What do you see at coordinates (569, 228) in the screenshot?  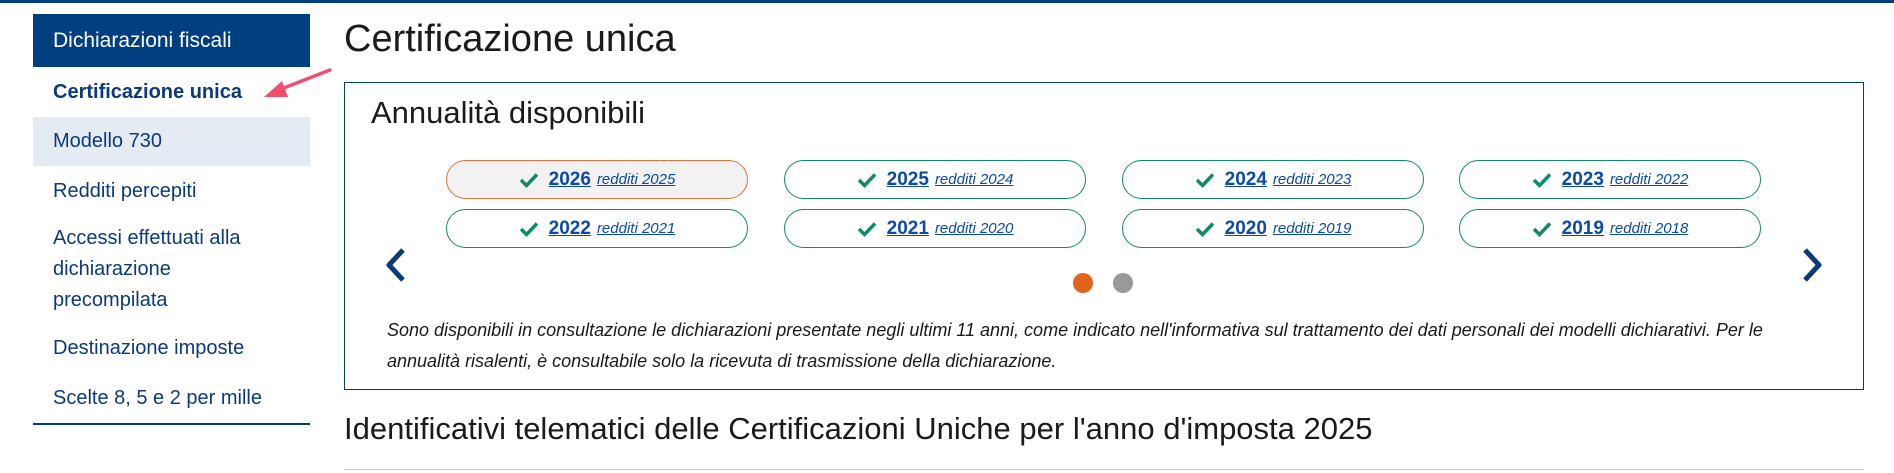 I see `chip-year: 2022` at bounding box center [569, 228].